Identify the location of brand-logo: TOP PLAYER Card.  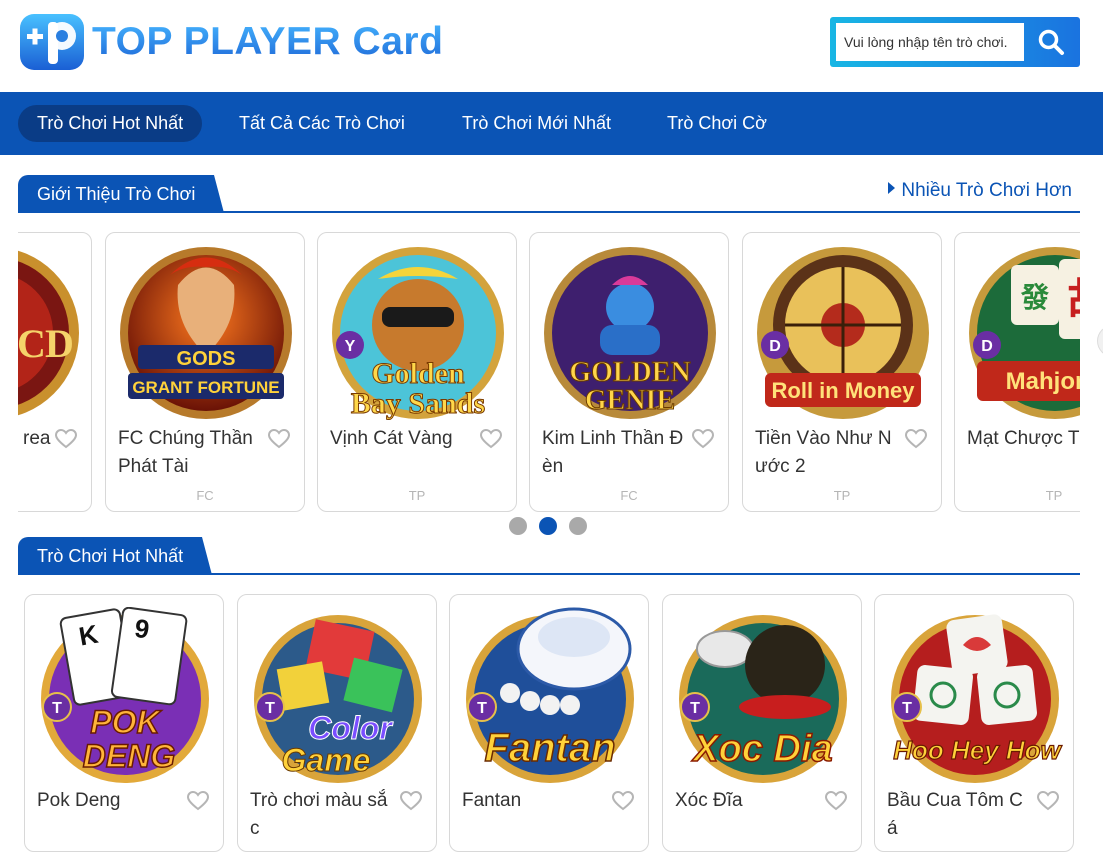
(230, 42).